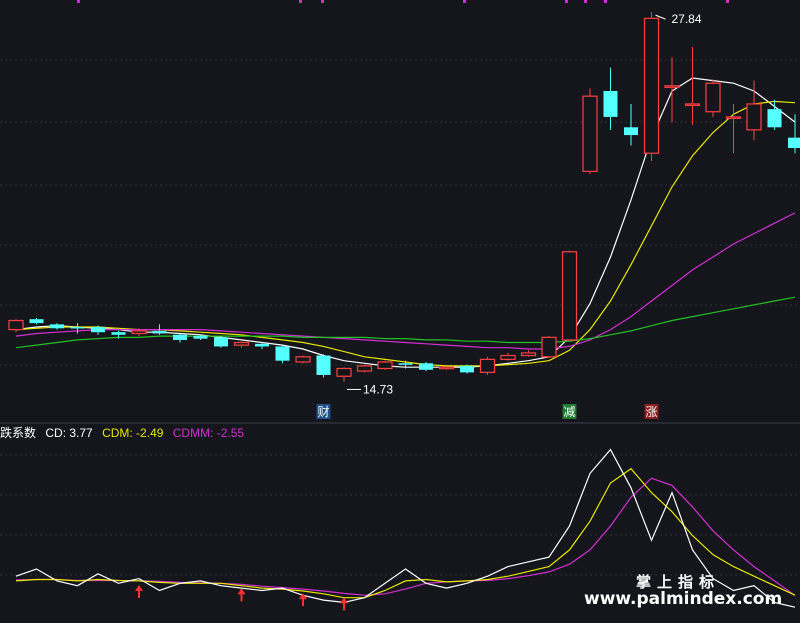 The width and height of the screenshot is (800, 623). I want to click on event-marker-label: 涨, so click(651, 411).